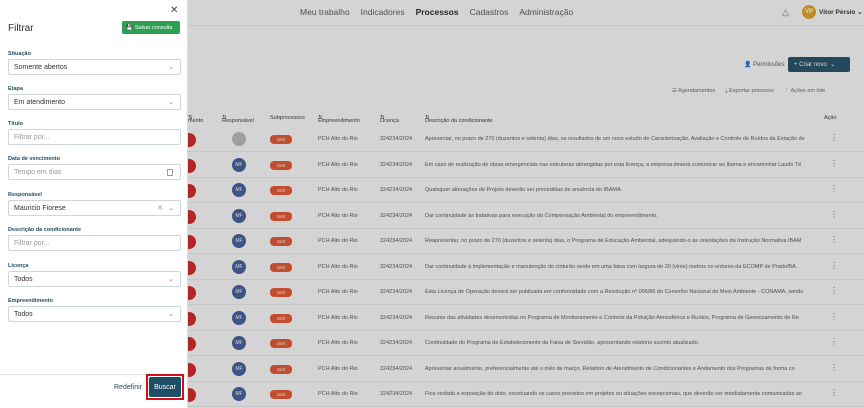  I want to click on vencimento-label: Data de vencimento, so click(34, 159).